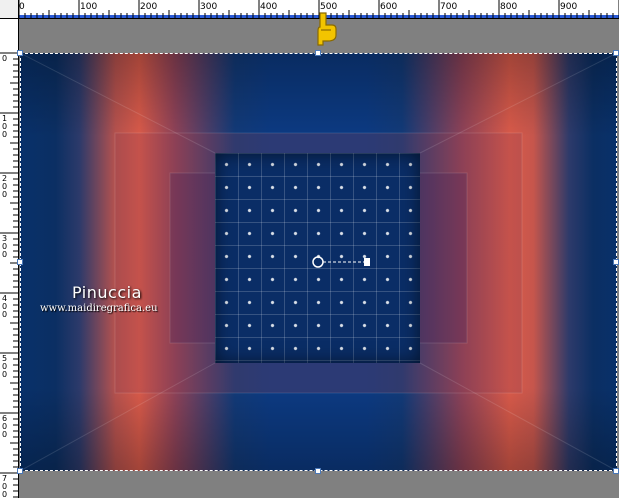 The width and height of the screenshot is (619, 498). I want to click on vruler-label: 4 0 0, so click(5, 306).